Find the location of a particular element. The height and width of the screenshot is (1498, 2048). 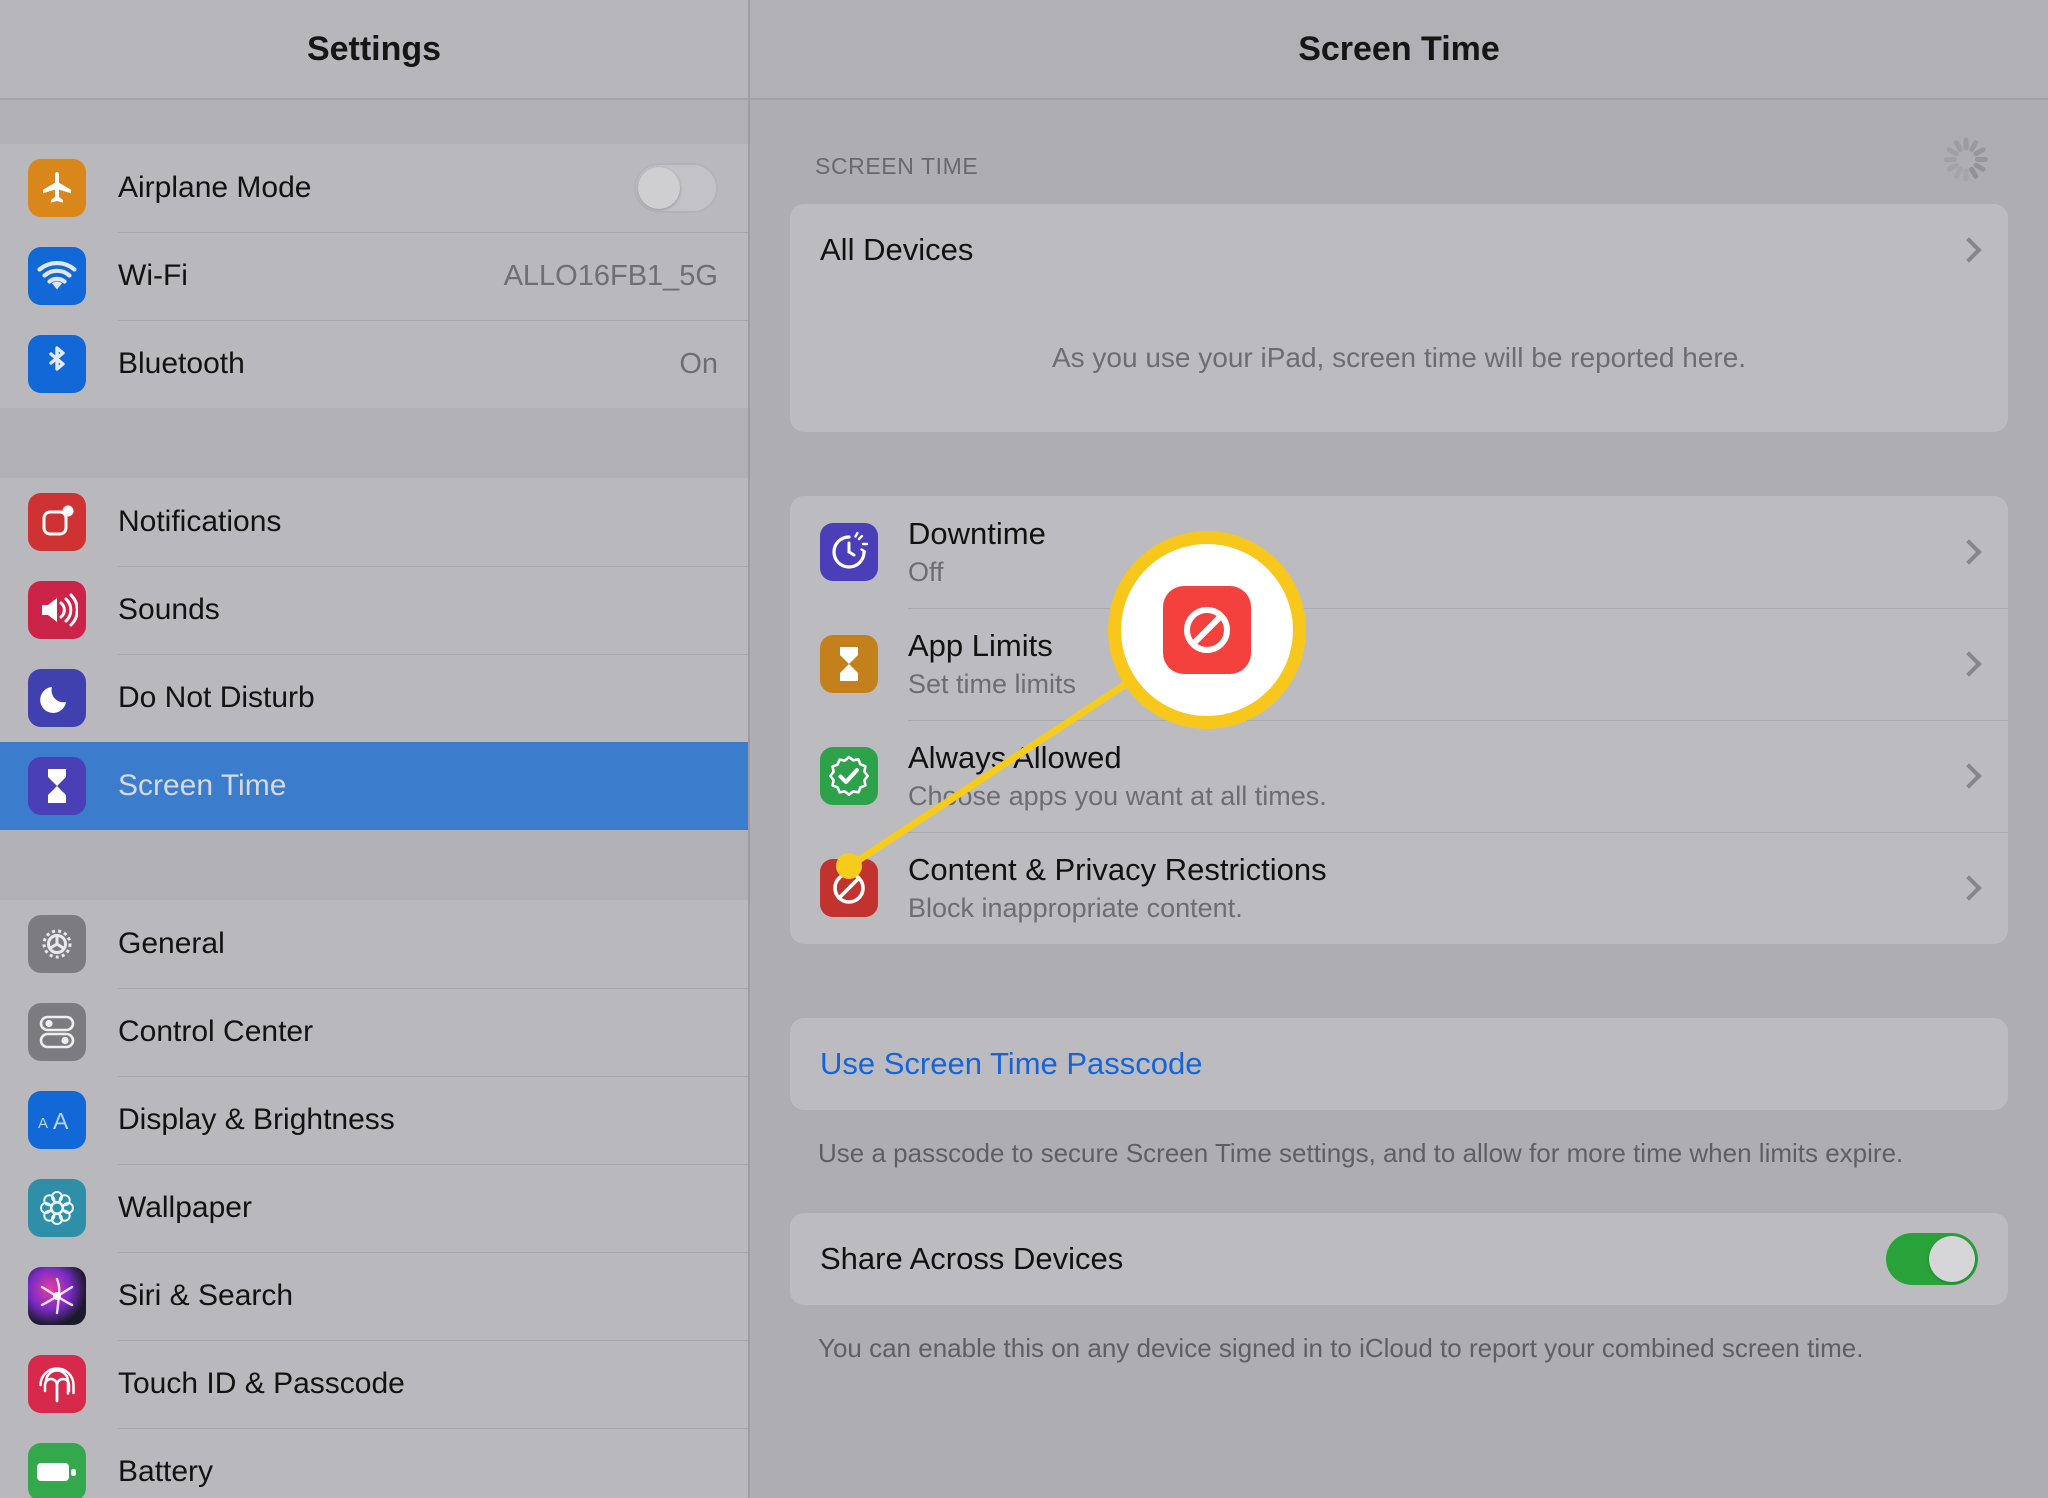

battery-icon is located at coordinates (57, 1470).